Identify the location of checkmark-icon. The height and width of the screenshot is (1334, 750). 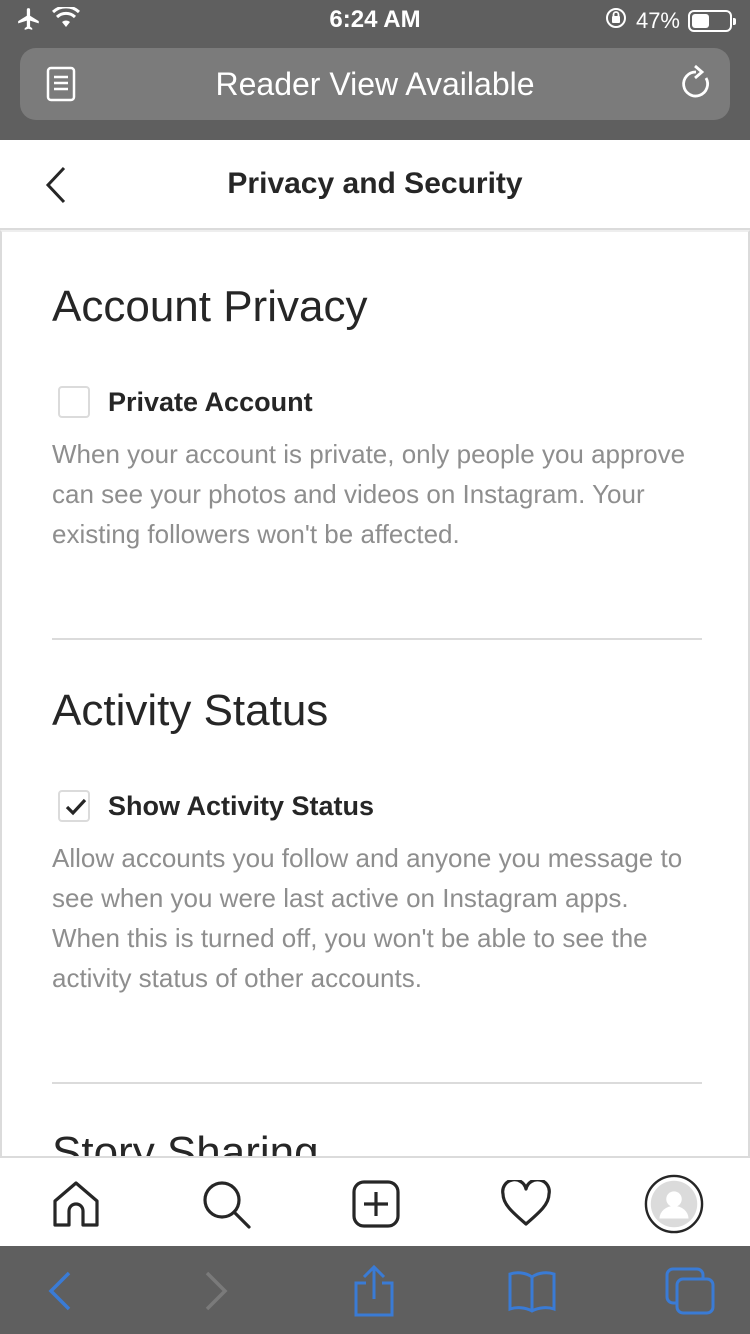
(76, 807).